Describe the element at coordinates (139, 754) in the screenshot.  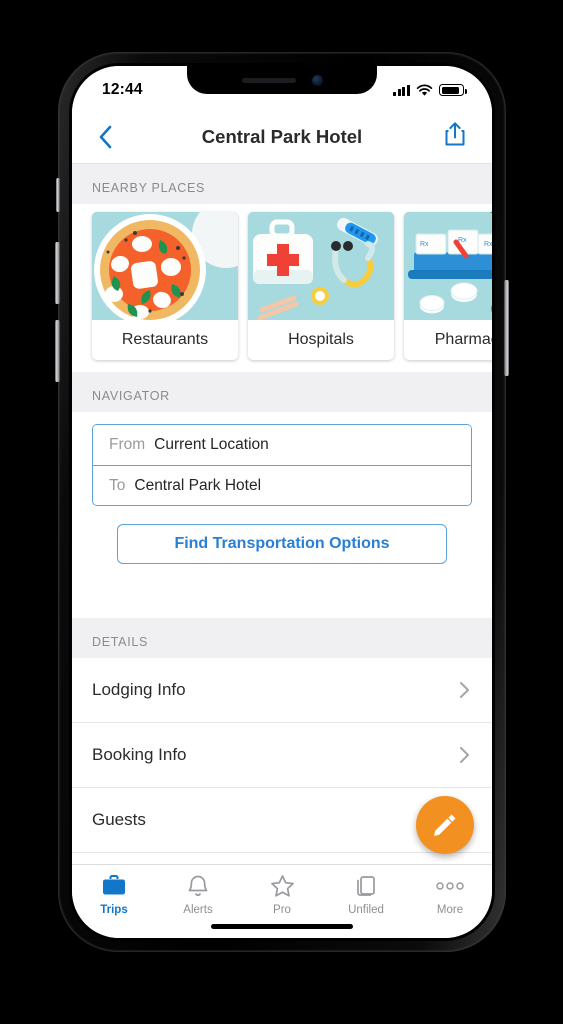
I see `row-label: Booking Info` at that location.